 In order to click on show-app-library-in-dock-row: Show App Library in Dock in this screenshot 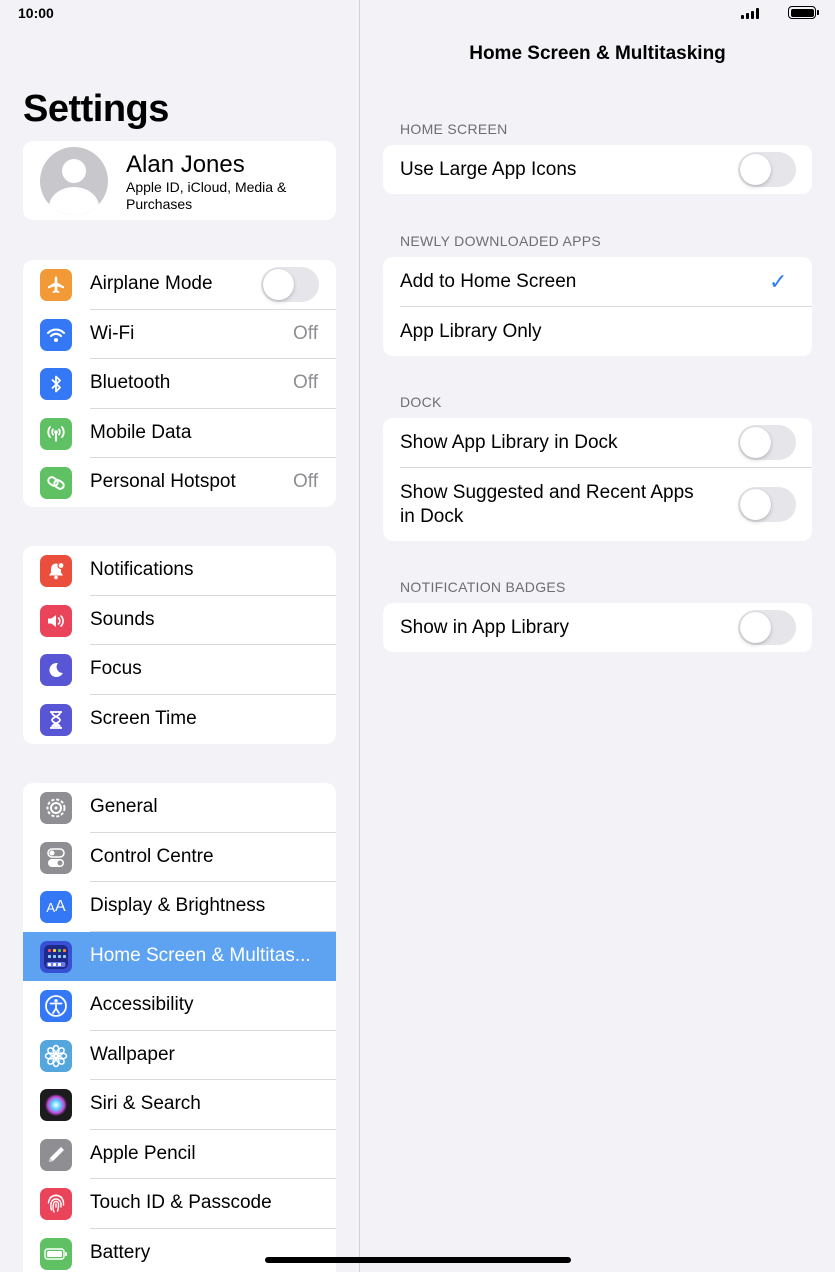, I will do `click(597, 443)`.